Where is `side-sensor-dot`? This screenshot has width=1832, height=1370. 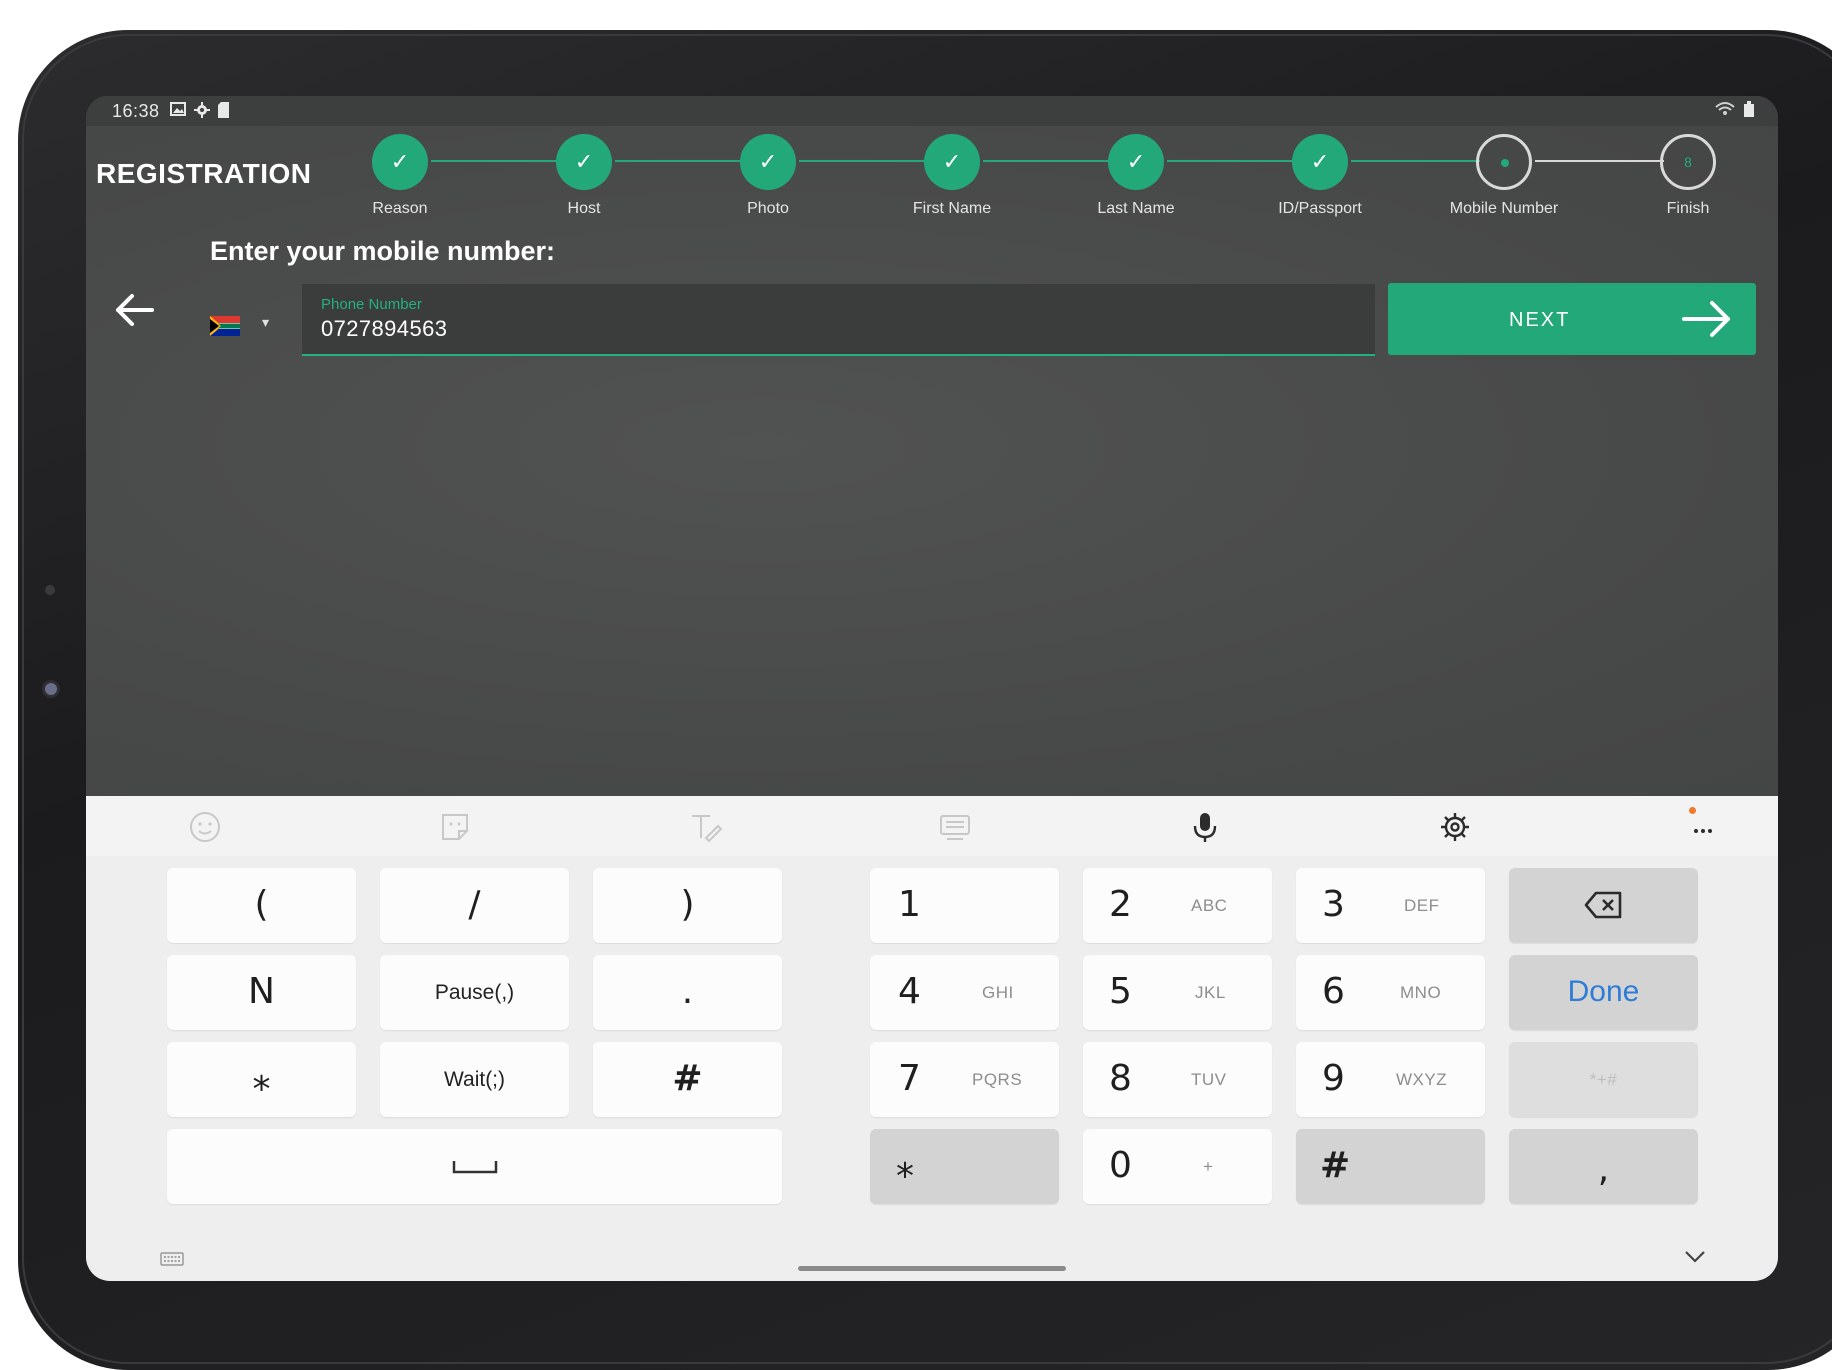 side-sensor-dot is located at coordinates (50, 590).